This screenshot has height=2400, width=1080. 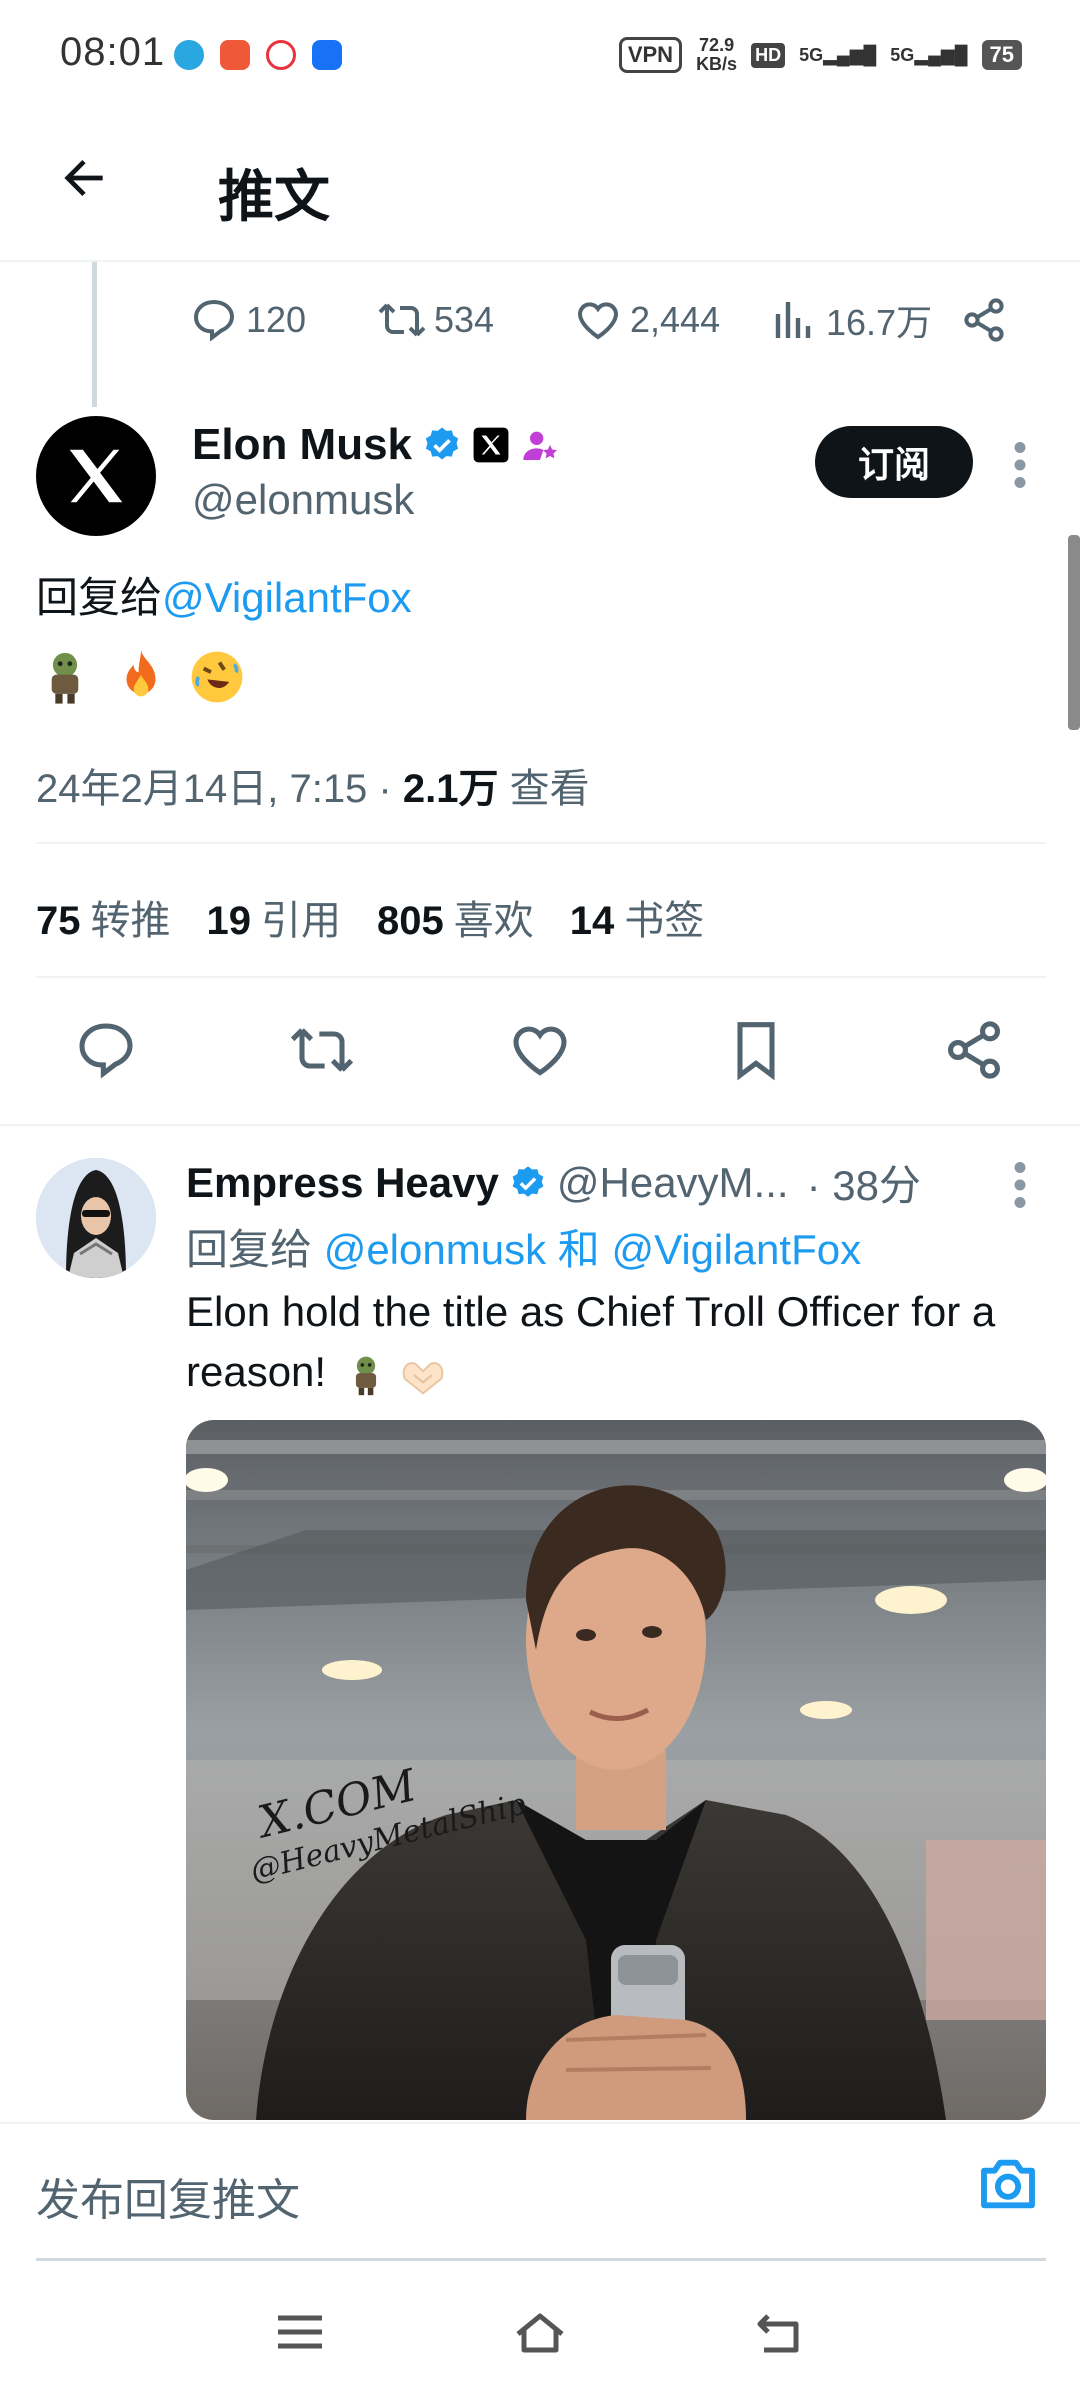 What do you see at coordinates (1001, 55) in the screenshot?
I see `battery-icon: 75` at bounding box center [1001, 55].